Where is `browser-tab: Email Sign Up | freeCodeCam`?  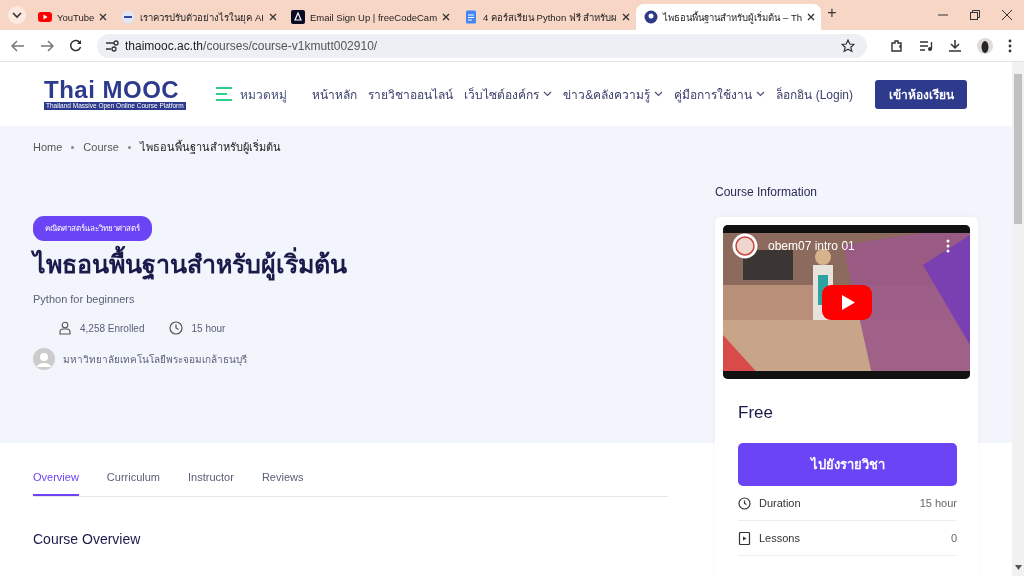
browser-tab: Email Sign Up | freeCodeCam is located at coordinates (369, 17).